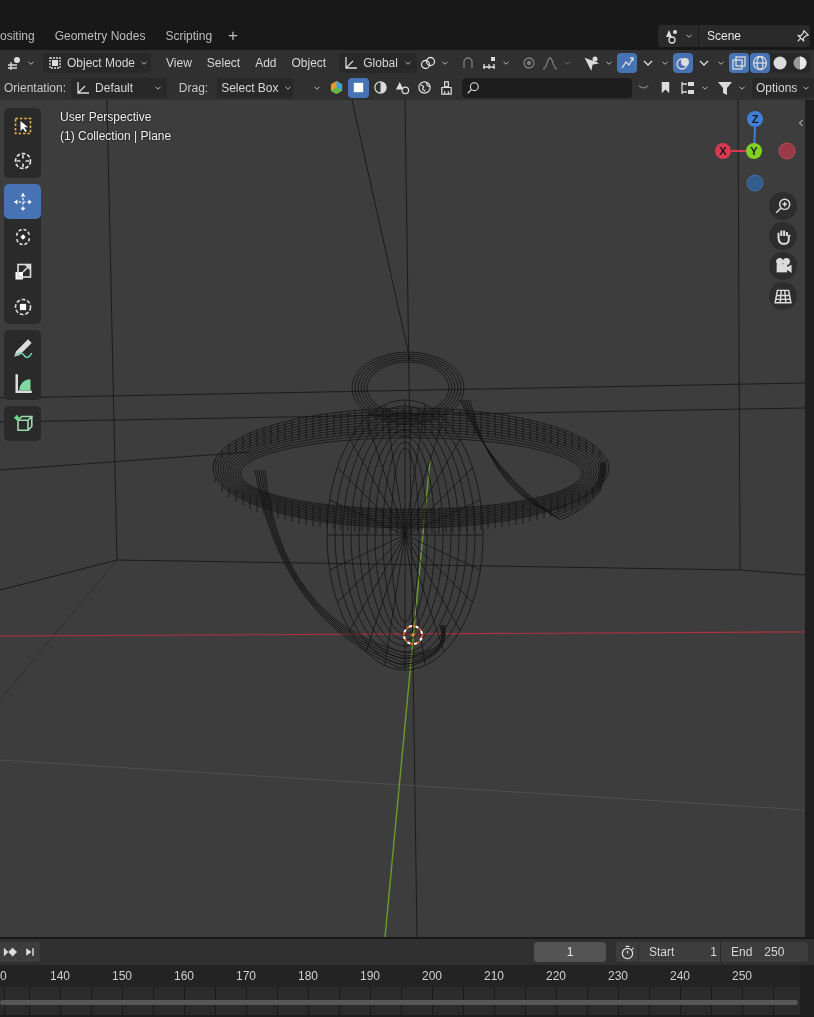  Describe the element at coordinates (783, 87) in the screenshot. I see `options-dropdown: Options` at that location.